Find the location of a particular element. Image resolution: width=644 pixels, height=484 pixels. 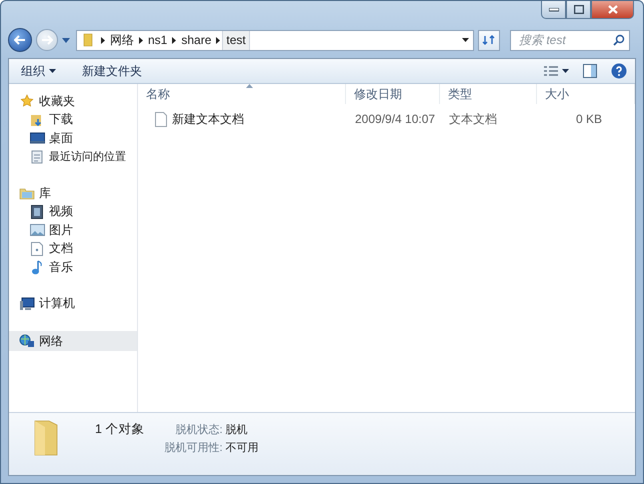

music-note-icon is located at coordinates (37, 267).